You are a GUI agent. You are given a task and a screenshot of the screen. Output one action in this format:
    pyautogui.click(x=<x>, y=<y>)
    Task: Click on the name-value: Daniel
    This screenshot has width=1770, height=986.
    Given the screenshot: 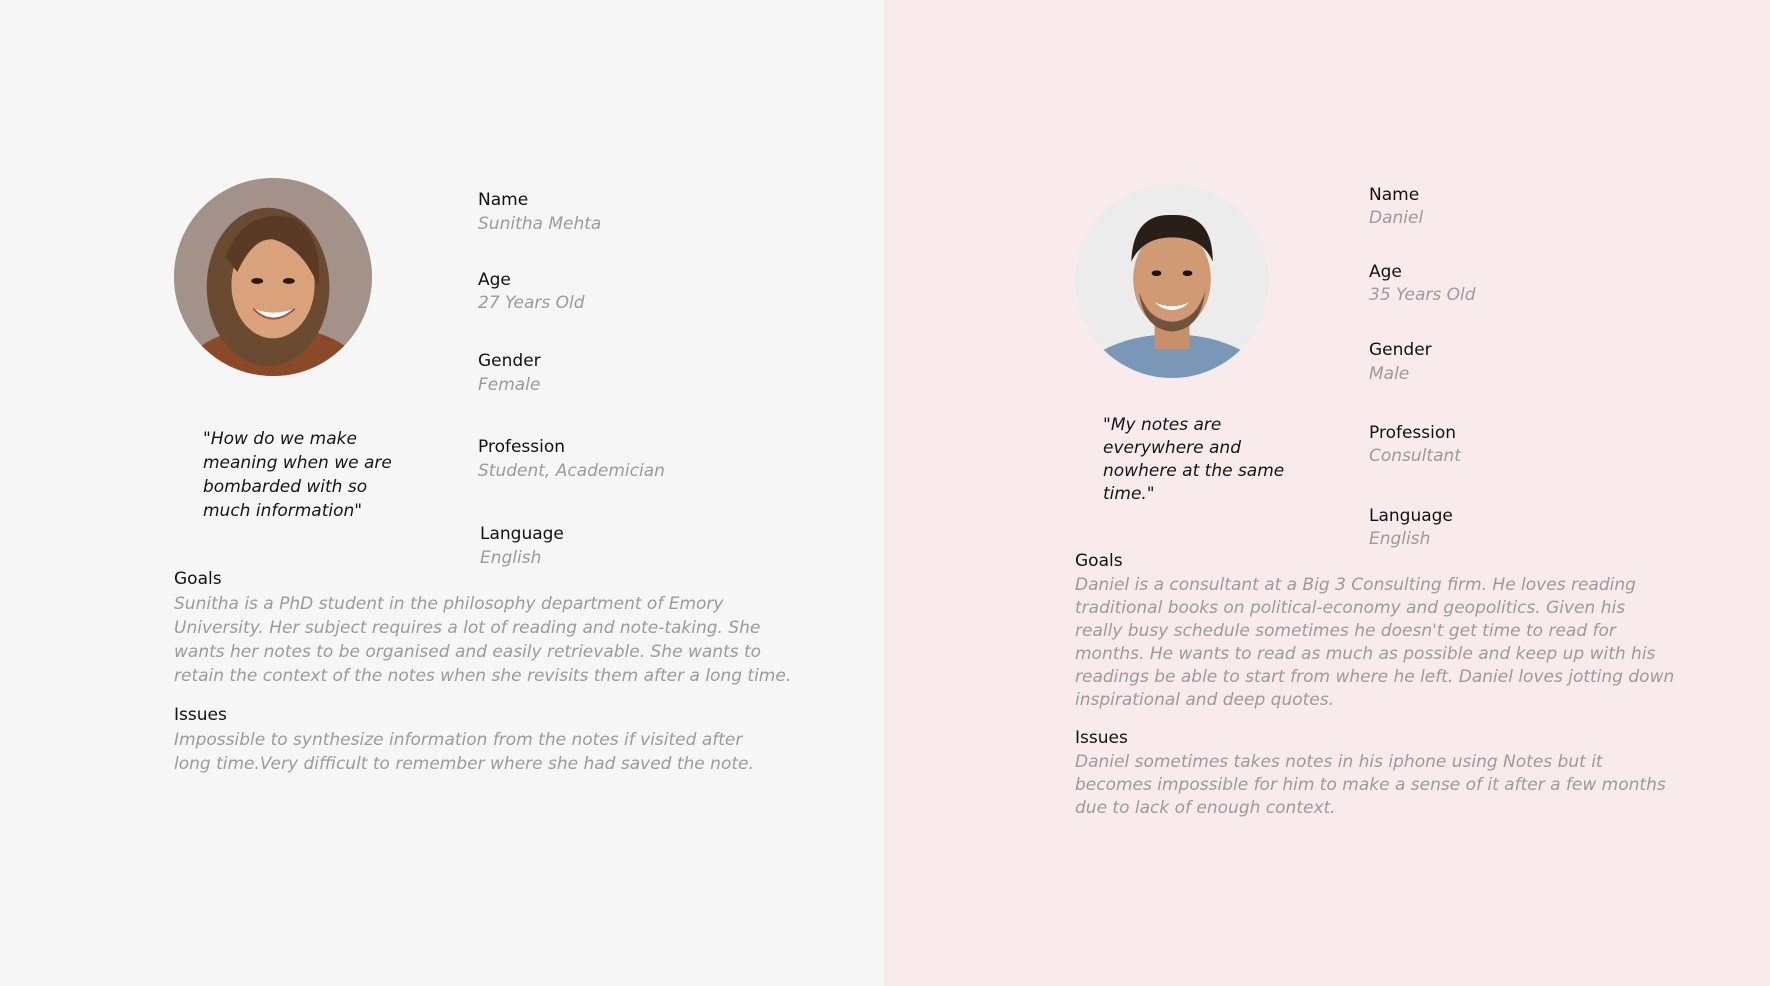 What is the action you would take?
    pyautogui.click(x=1396, y=218)
    